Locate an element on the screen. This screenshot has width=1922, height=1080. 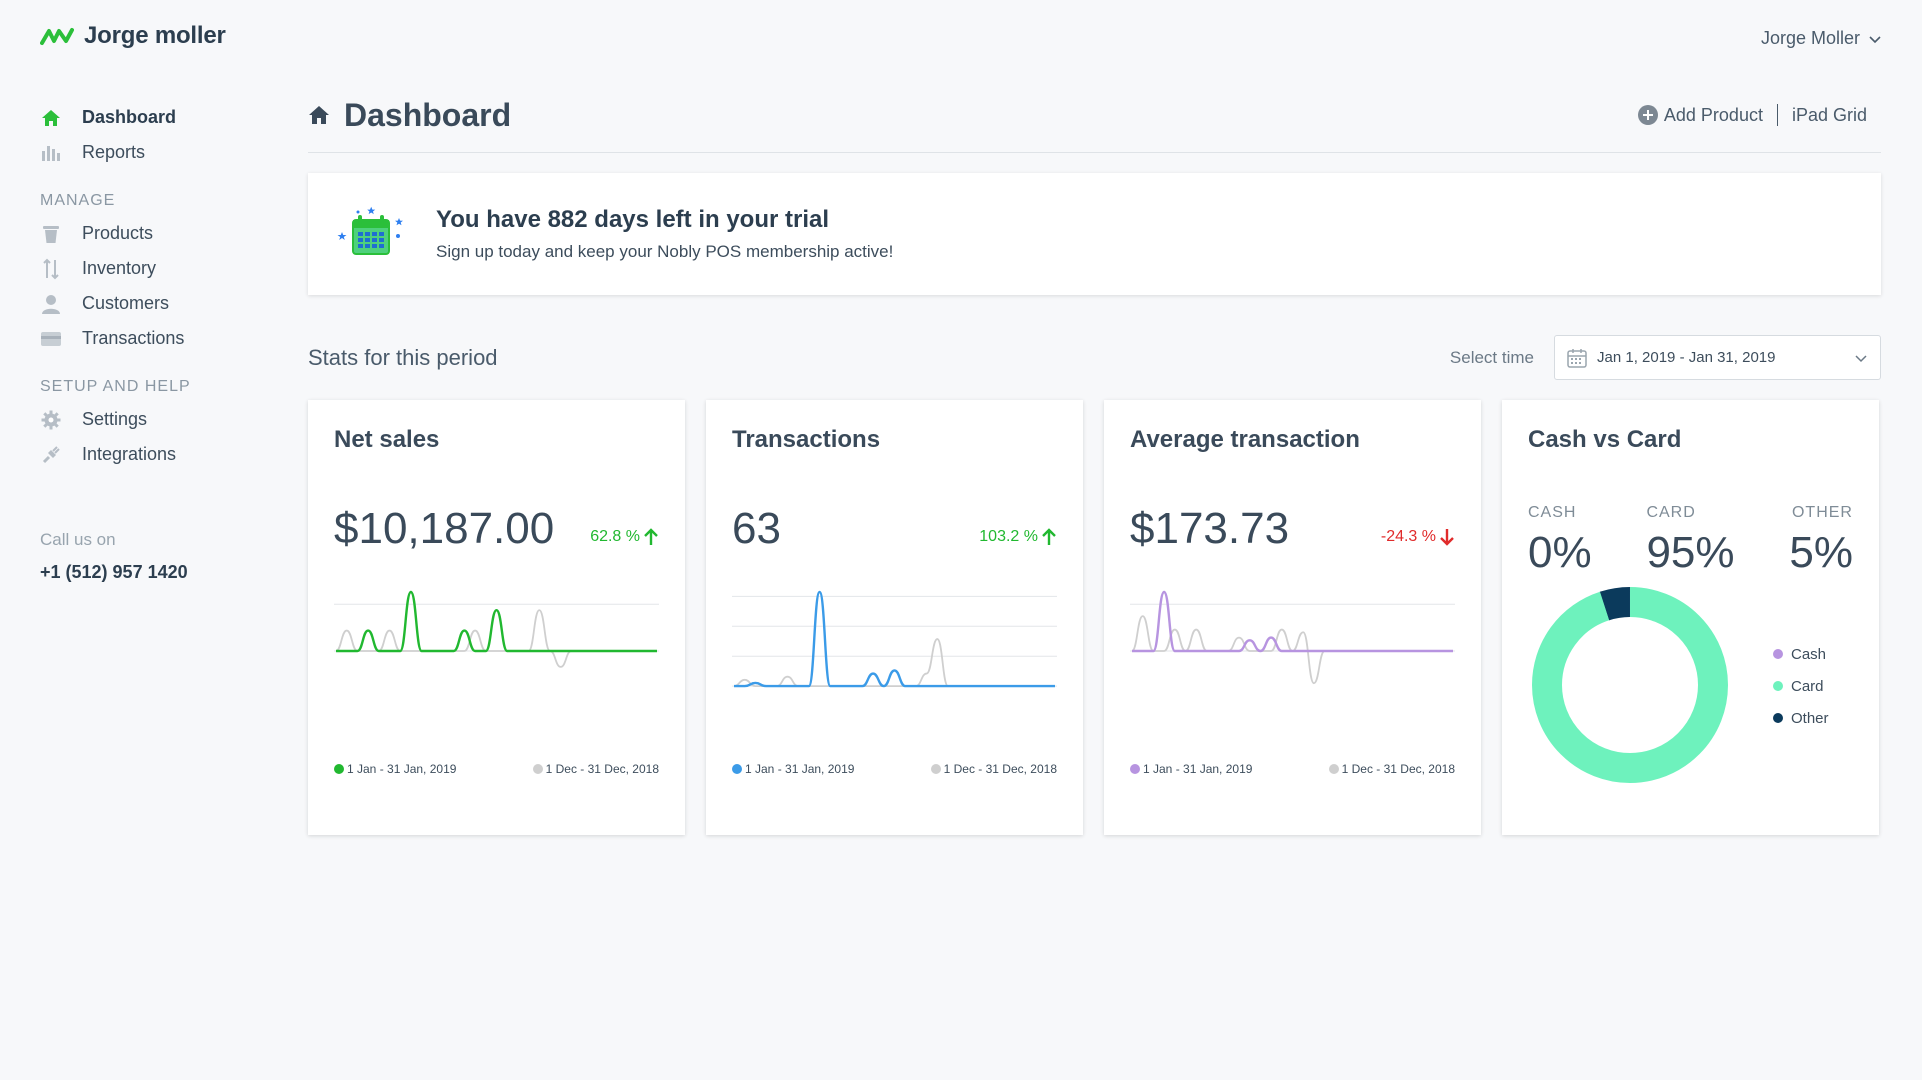
average-sparkline is located at coordinates (1292, 637).